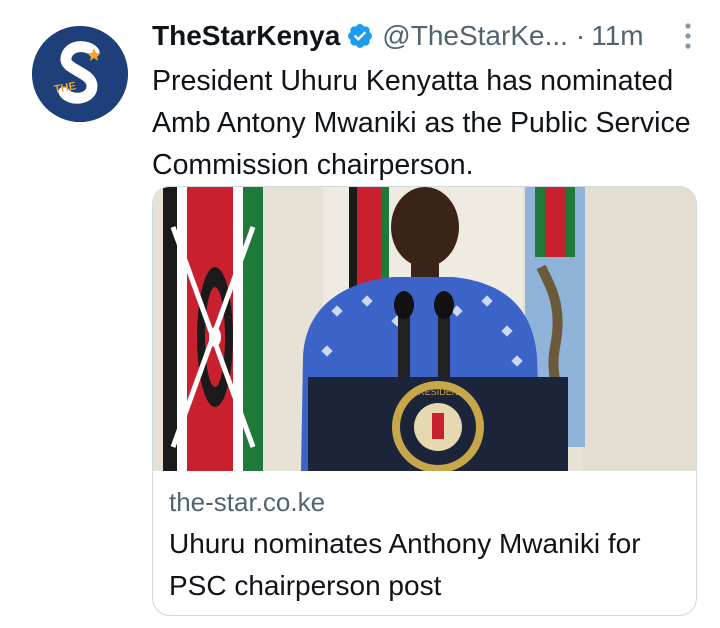  What do you see at coordinates (438, 424) in the screenshot?
I see `podium: PRESIDENT` at bounding box center [438, 424].